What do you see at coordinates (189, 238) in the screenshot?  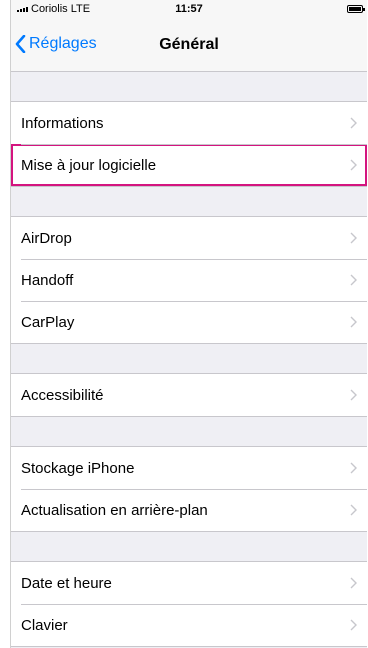 I see `row-airdrop: AirDrop` at bounding box center [189, 238].